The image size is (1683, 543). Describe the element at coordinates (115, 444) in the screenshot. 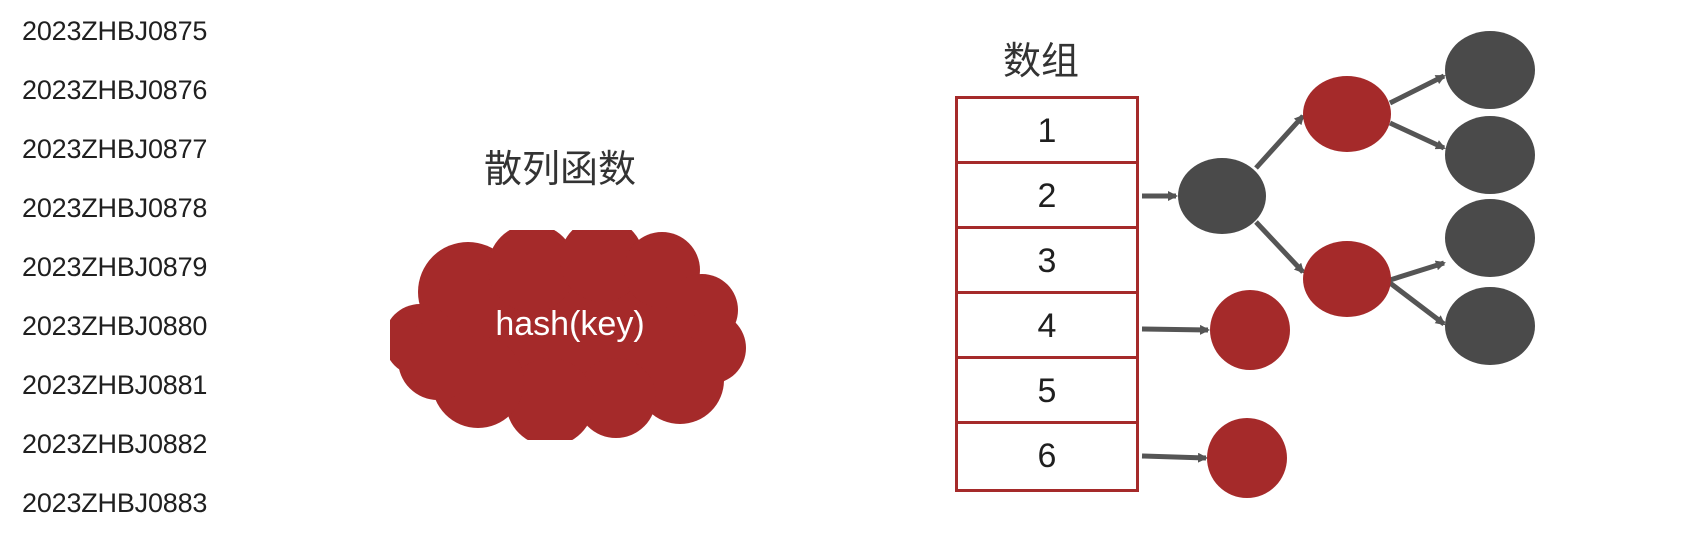

I see `key-item: 2023ZHBJ0882` at that location.